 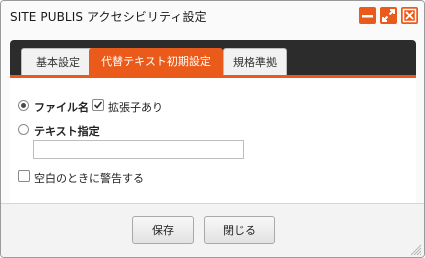 What do you see at coordinates (415, 249) in the screenshot?
I see `resize-grip-icon` at bounding box center [415, 249].